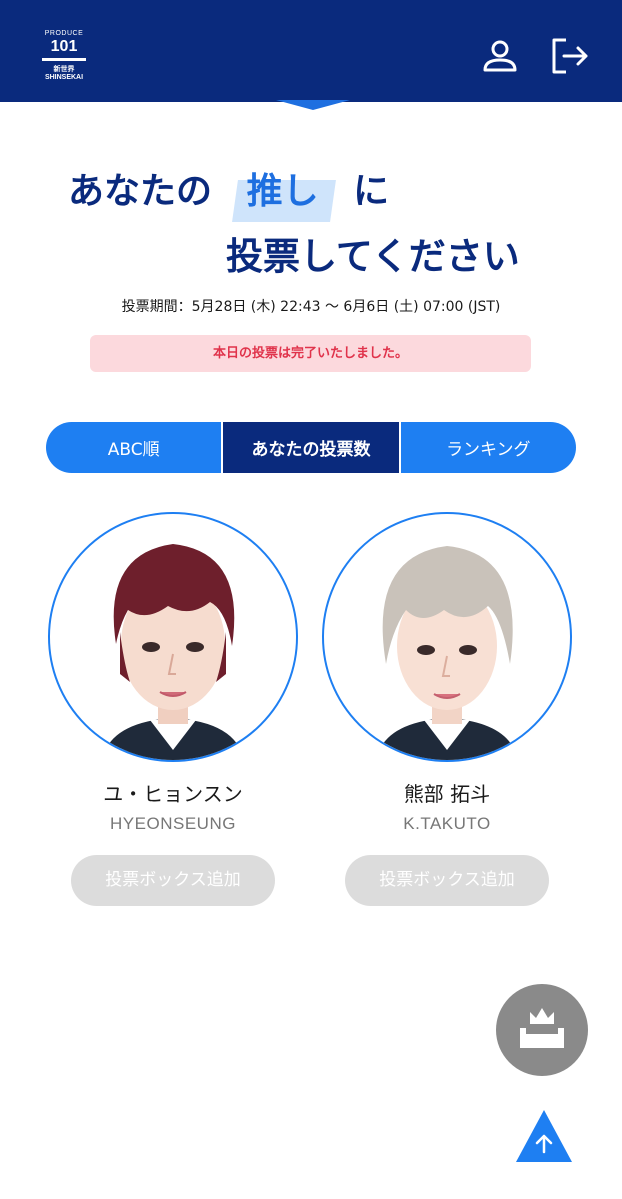  I want to click on logout-button, so click(570, 56).